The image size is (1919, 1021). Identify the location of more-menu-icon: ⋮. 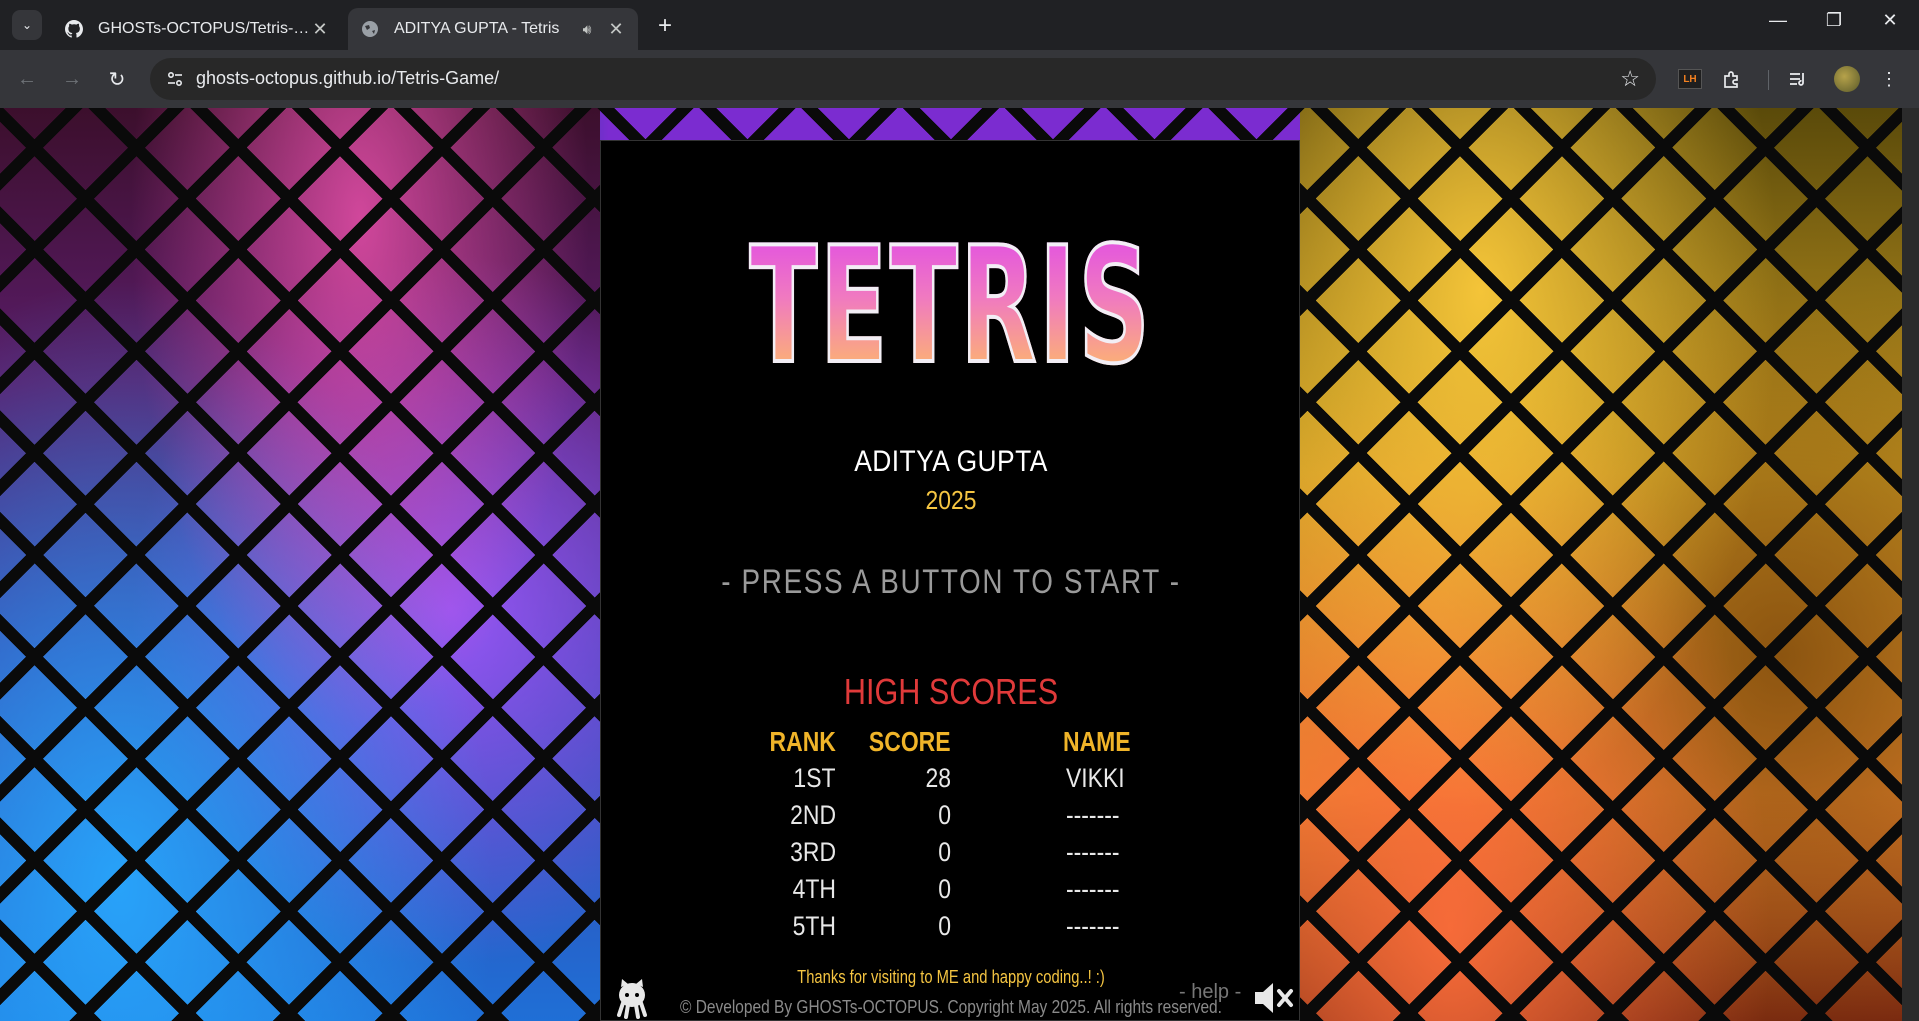
(1889, 79).